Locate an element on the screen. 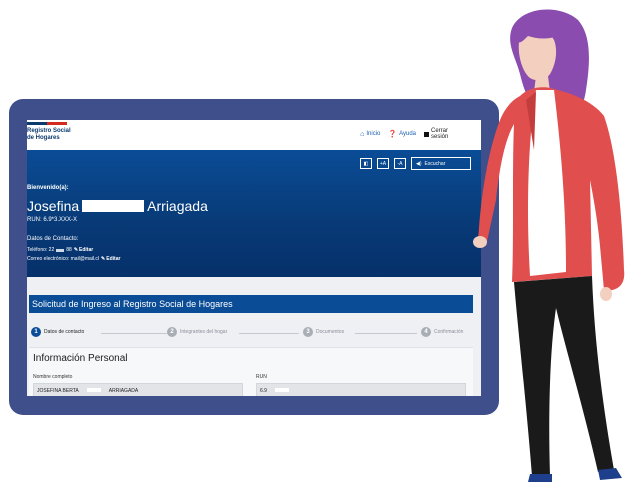  logout-label: Cerrar sesión is located at coordinates (440, 134).